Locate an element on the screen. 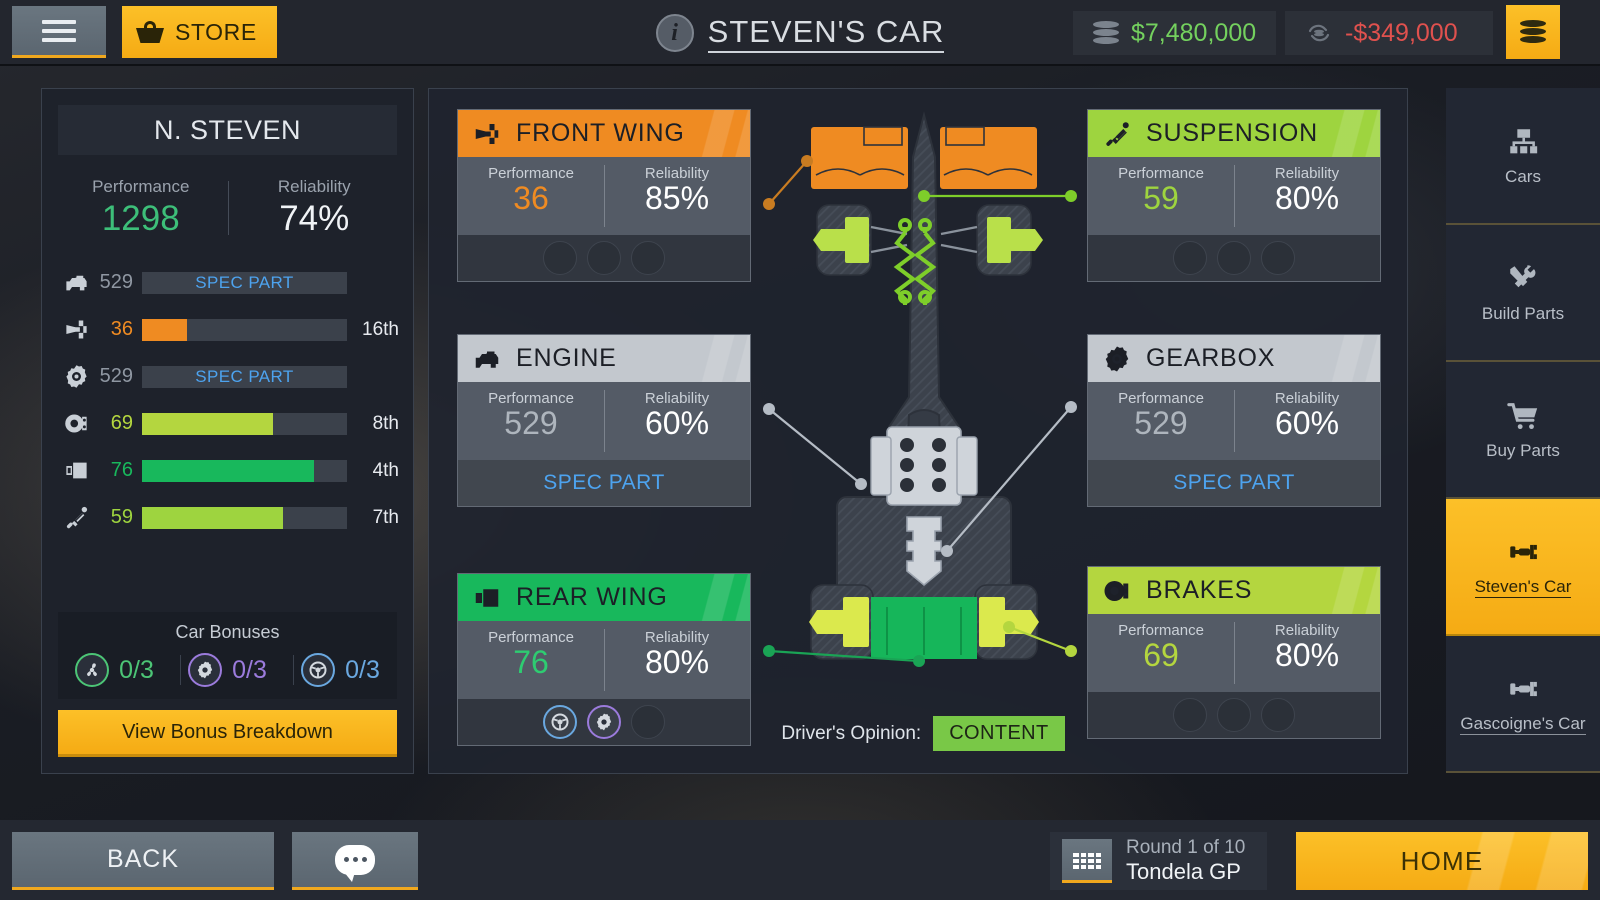 The height and width of the screenshot is (900, 1600). stat-rank: 4th is located at coordinates (385, 470).